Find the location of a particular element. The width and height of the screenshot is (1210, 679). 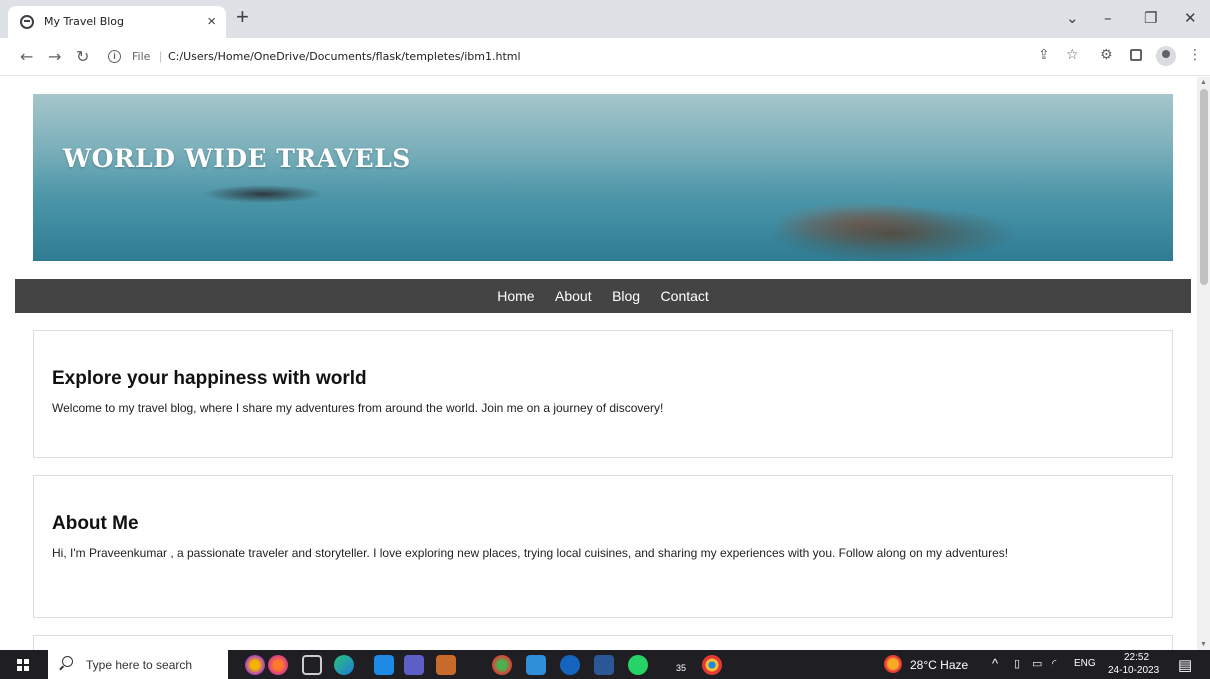

vscode-icon is located at coordinates (536, 665).